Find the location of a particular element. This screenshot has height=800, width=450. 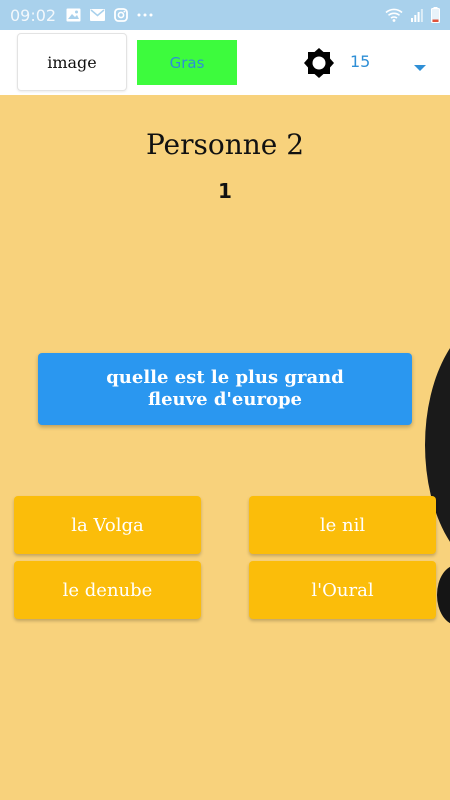

status-notifications is located at coordinates (109, 15).